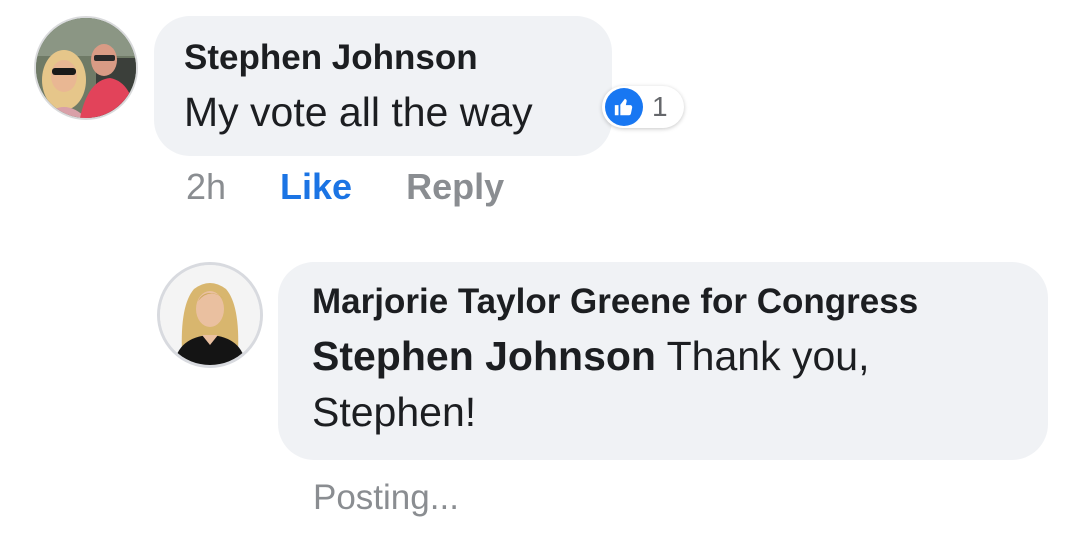  Describe the element at coordinates (484, 356) in the screenshot. I see `mention-tag: Stephen Johnson` at that location.